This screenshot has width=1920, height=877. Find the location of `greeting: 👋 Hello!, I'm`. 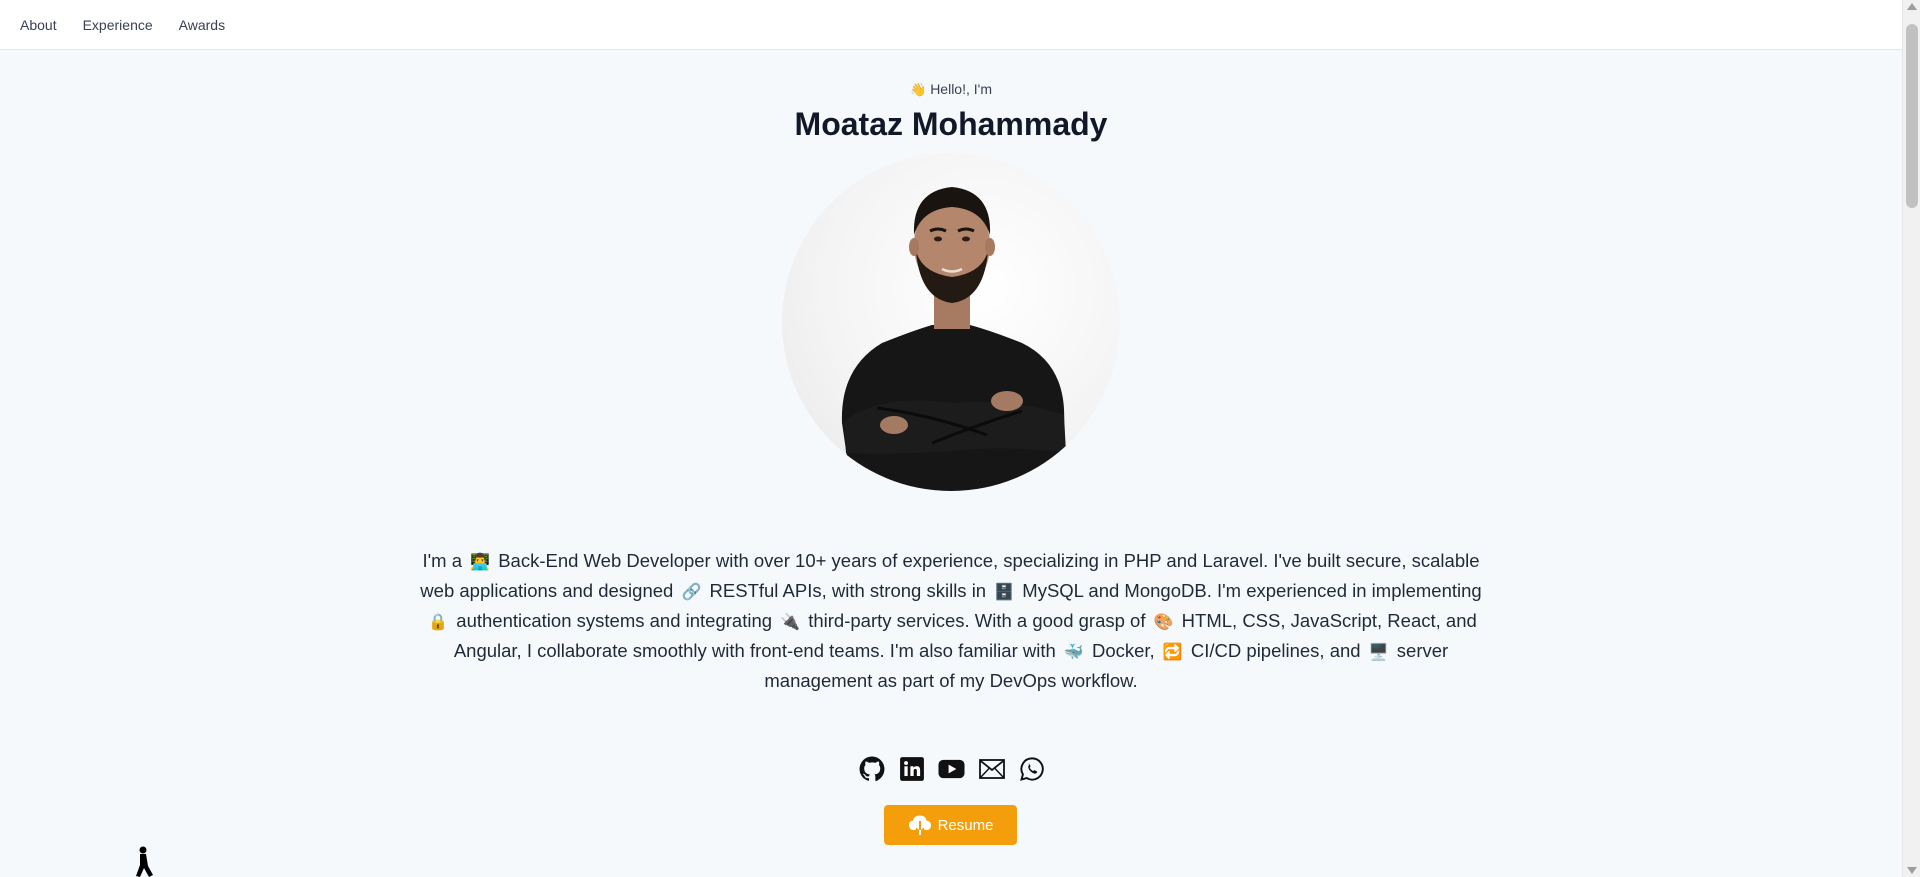

greeting: 👋 Hello!, I'm is located at coordinates (951, 89).